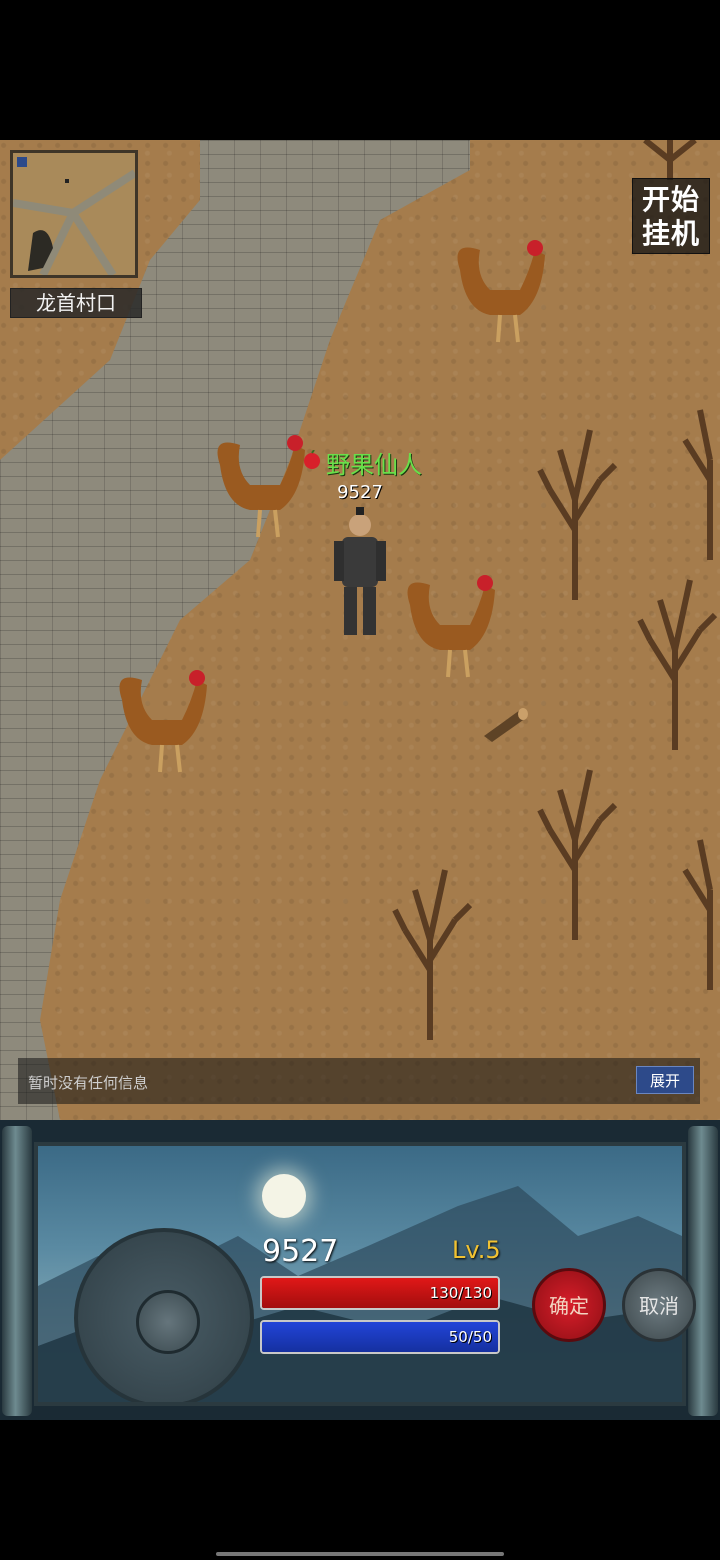 Image resolution: width=720 pixels, height=1560 pixels. Describe the element at coordinates (74, 214) in the screenshot. I see `minimap` at that location.